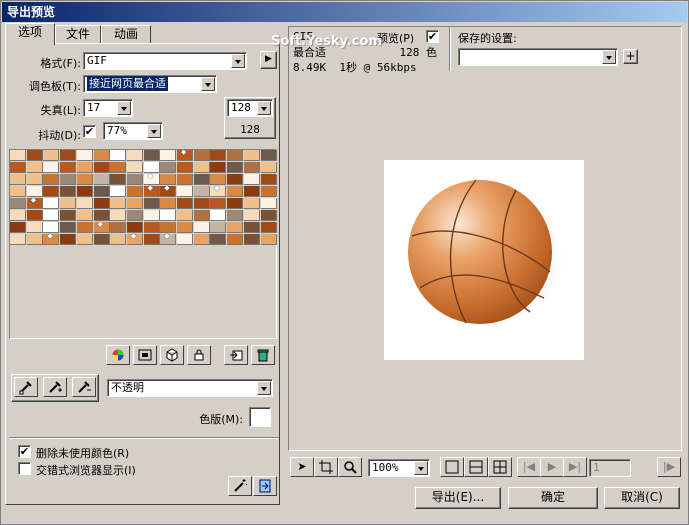 This screenshot has height=525, width=689. I want to click on interlace-checkbox, so click(24, 468).